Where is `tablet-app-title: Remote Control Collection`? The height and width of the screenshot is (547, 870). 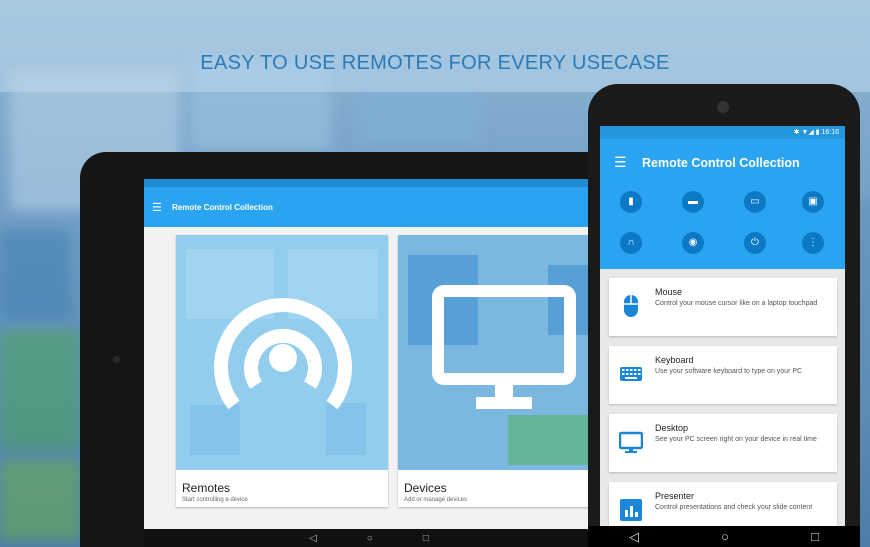 tablet-app-title: Remote Control Collection is located at coordinates (222, 207).